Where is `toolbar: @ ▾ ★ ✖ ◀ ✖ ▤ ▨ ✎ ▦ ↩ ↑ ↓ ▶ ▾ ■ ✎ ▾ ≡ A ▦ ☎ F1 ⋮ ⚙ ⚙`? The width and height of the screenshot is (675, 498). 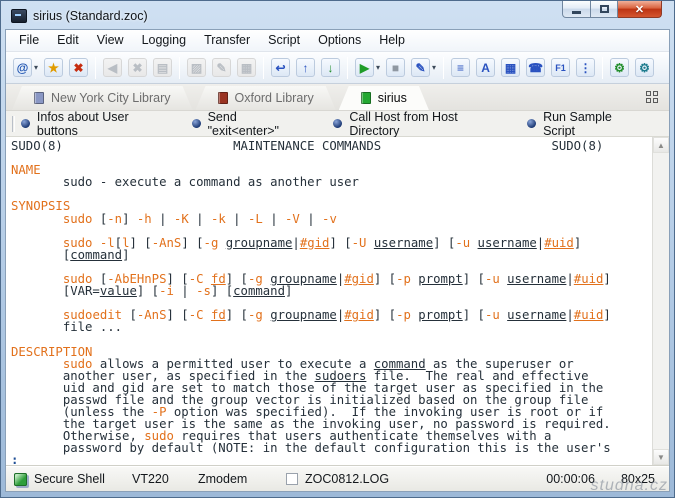
toolbar: @ ▾ ★ ✖ ◀ ✖ ▤ ▨ ✎ ▦ ↩ ↑ ↓ ▶ ▾ ■ ✎ ▾ ≡ A ▦ ☎ F1 ⋮ ⚙ ⚙ is located at coordinates (337, 68).